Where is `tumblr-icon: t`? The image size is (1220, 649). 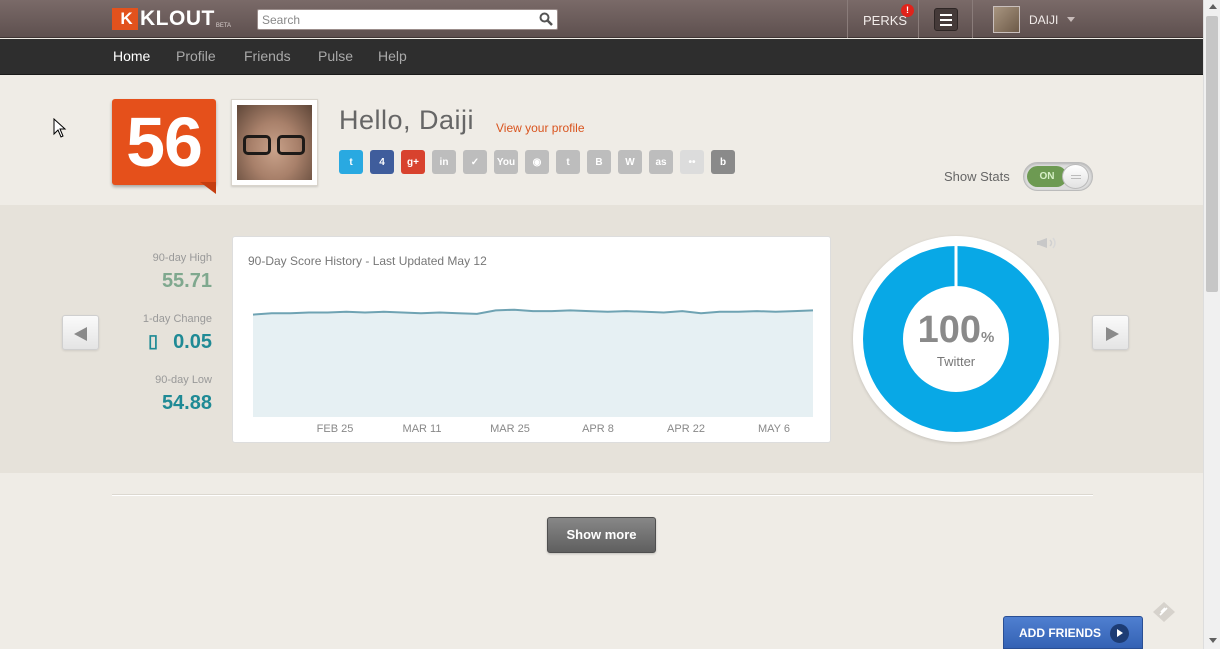
tumblr-icon: t is located at coordinates (568, 162).